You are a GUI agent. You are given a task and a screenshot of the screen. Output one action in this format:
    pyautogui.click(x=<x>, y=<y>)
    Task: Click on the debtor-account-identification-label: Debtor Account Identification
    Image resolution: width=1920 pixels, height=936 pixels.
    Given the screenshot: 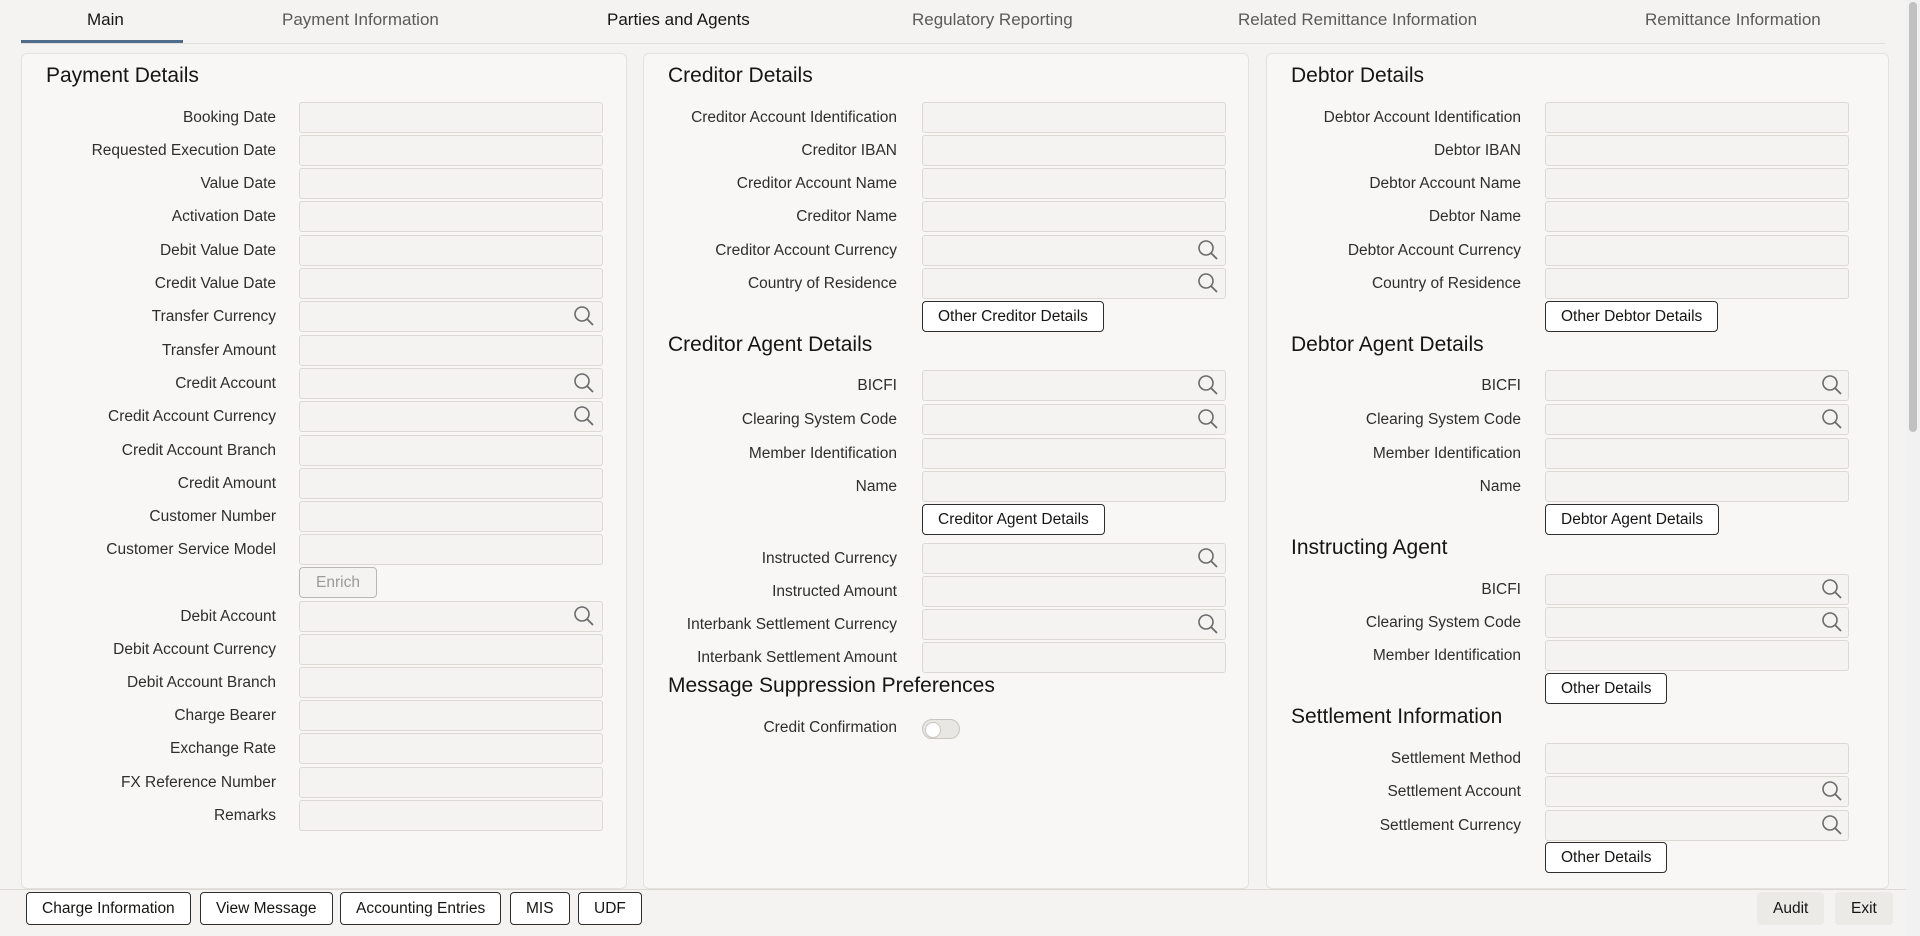 What is the action you would take?
    pyautogui.click(x=1422, y=117)
    